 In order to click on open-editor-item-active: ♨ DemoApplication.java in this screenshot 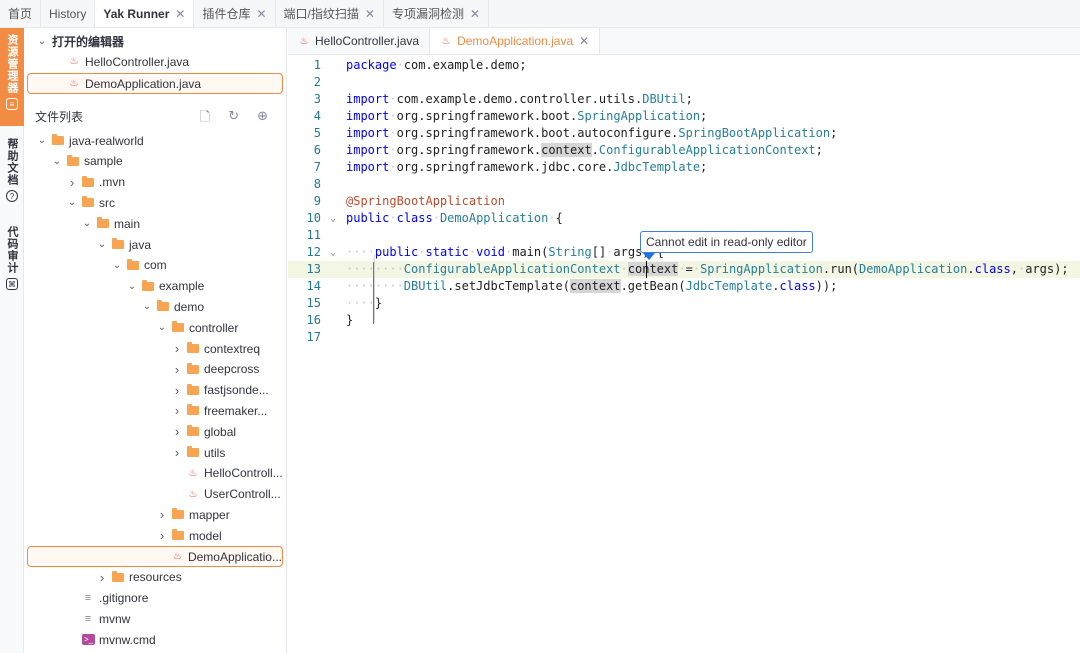, I will do `click(155, 83)`.